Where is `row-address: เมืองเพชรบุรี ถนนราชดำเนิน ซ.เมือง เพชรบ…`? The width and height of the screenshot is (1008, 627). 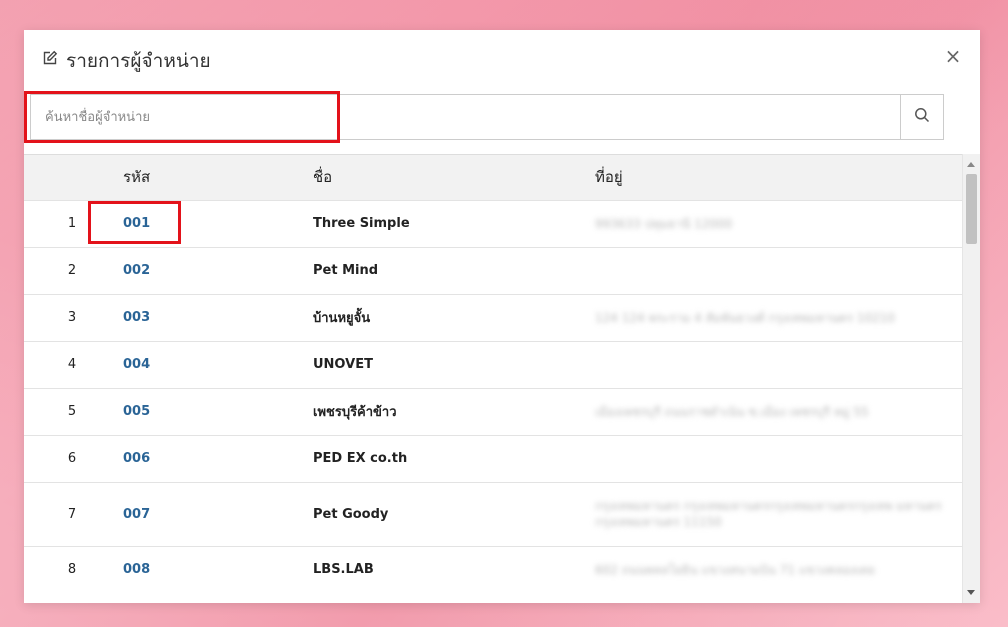 row-address: เมืองเพชรบุรี ถนนราชดำเนิน ซ.เมือง เพชรบ… is located at coordinates (732, 411).